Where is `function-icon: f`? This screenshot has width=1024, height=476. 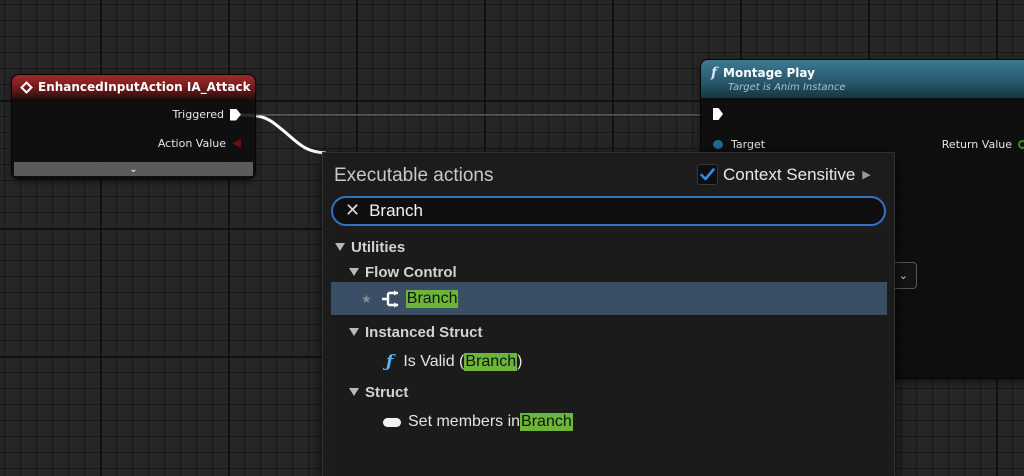
function-icon: f is located at coordinates (714, 73).